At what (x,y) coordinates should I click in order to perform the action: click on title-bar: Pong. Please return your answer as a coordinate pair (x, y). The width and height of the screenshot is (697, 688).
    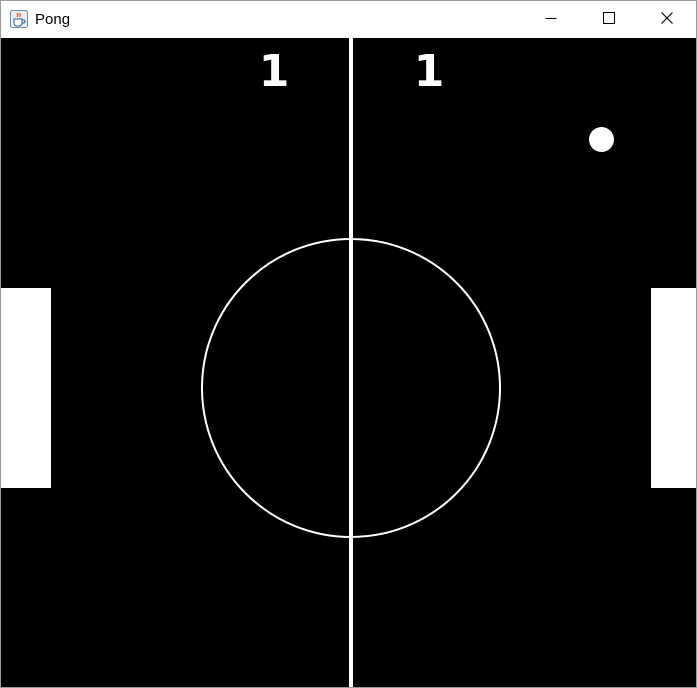
    Looking at the image, I should click on (348, 19).